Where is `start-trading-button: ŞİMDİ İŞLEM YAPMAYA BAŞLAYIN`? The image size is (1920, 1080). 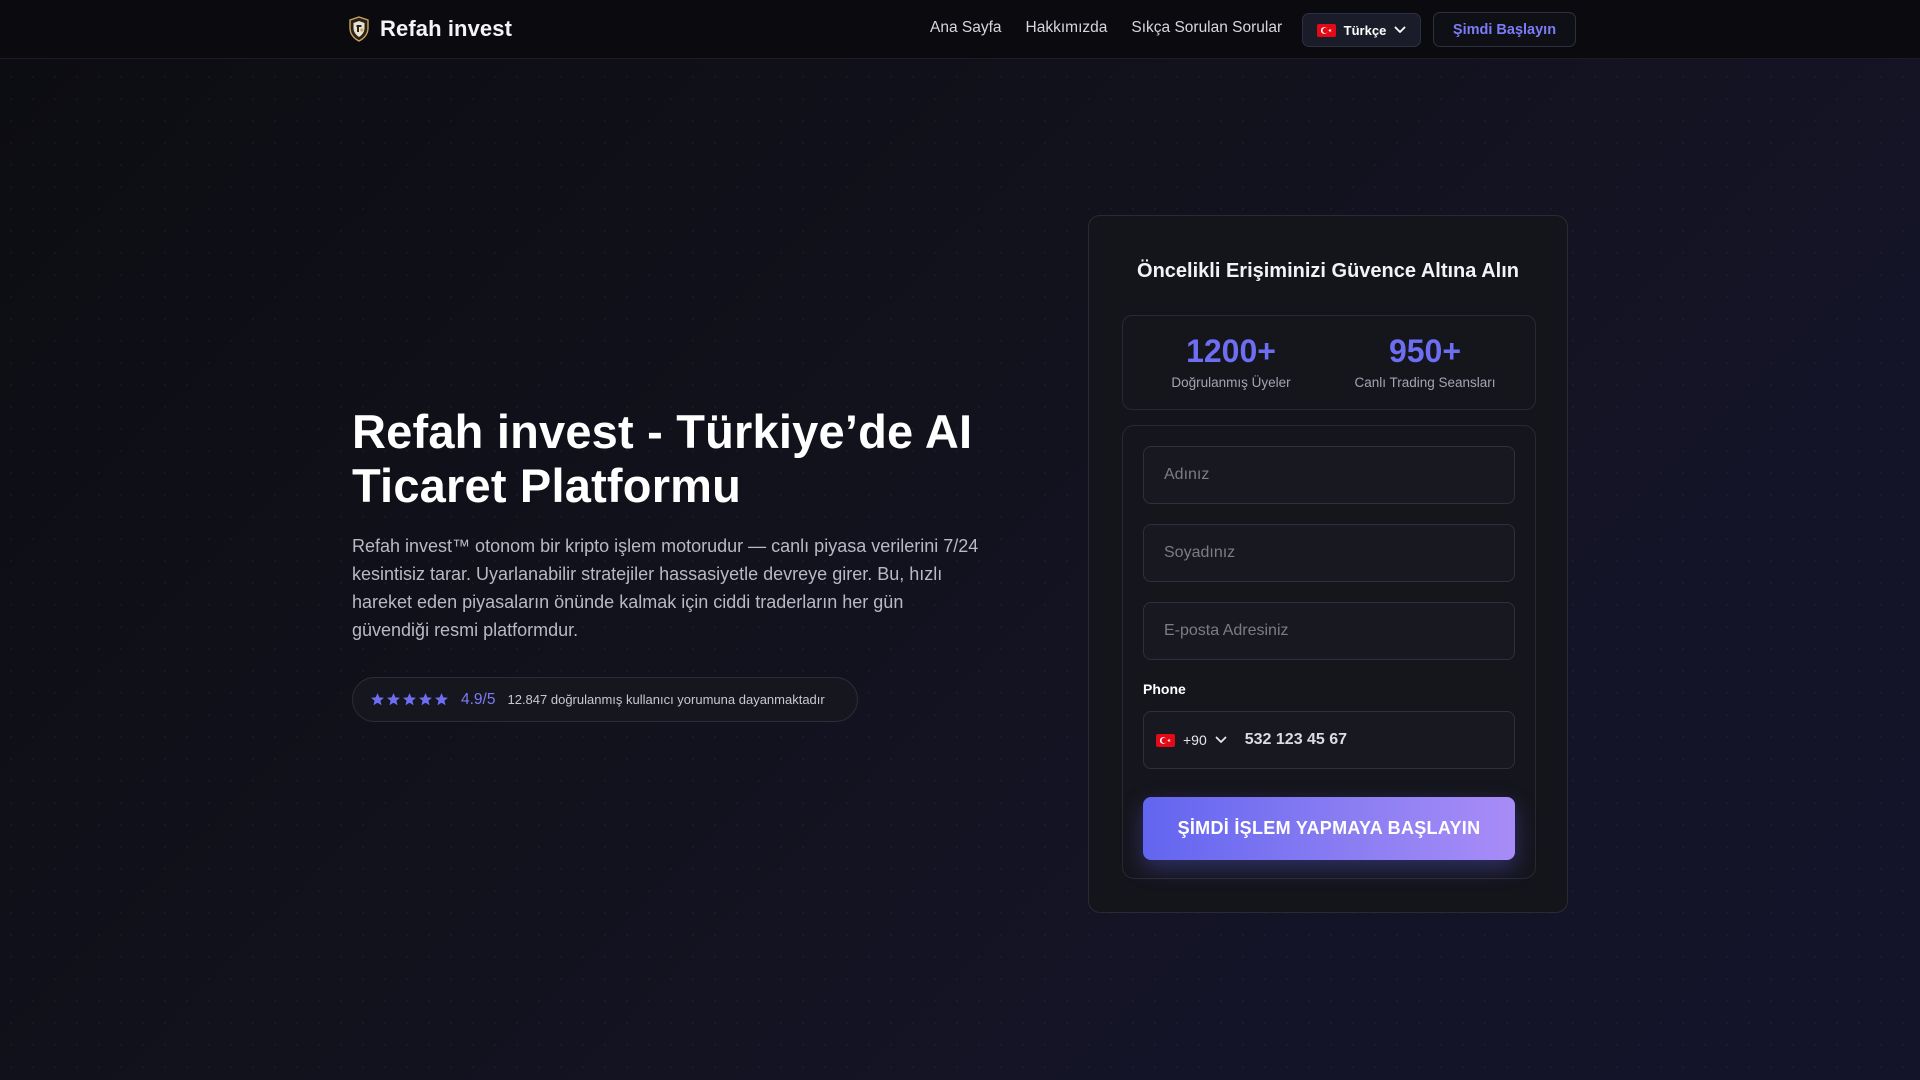
start-trading-button: ŞİMDİ İŞLEM YAPMAYA BAŞLAYIN is located at coordinates (1329, 828).